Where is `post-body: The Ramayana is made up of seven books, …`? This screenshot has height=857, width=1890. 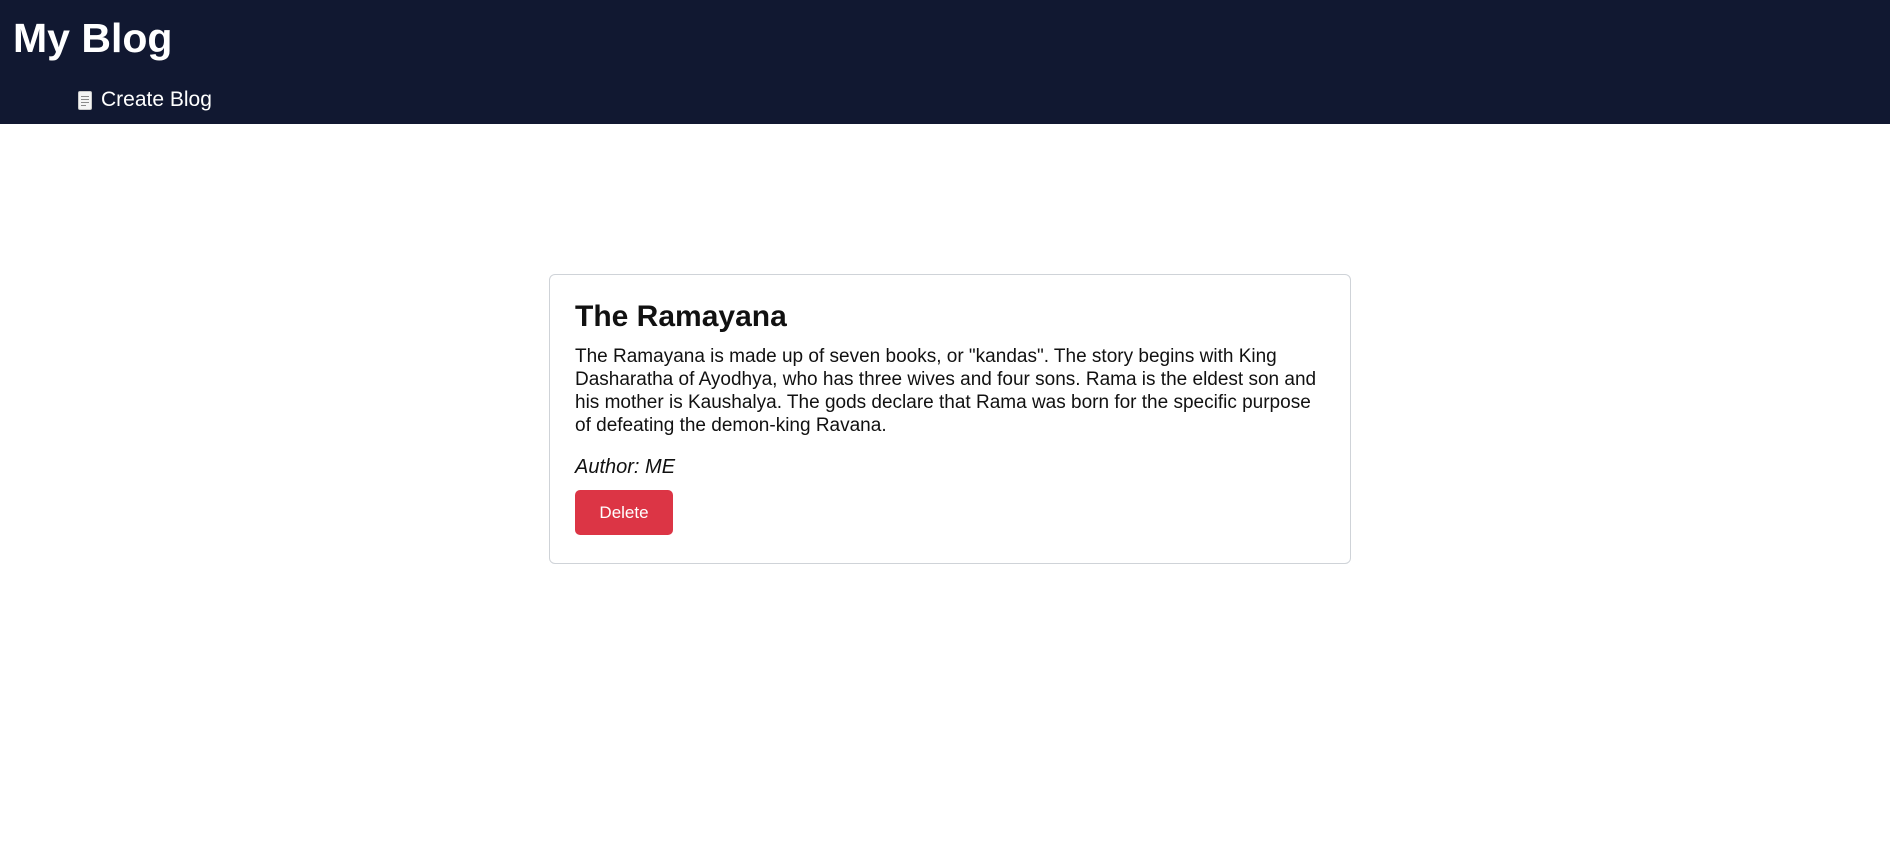
post-body: The Ramayana is made up of seven books, … is located at coordinates (946, 391).